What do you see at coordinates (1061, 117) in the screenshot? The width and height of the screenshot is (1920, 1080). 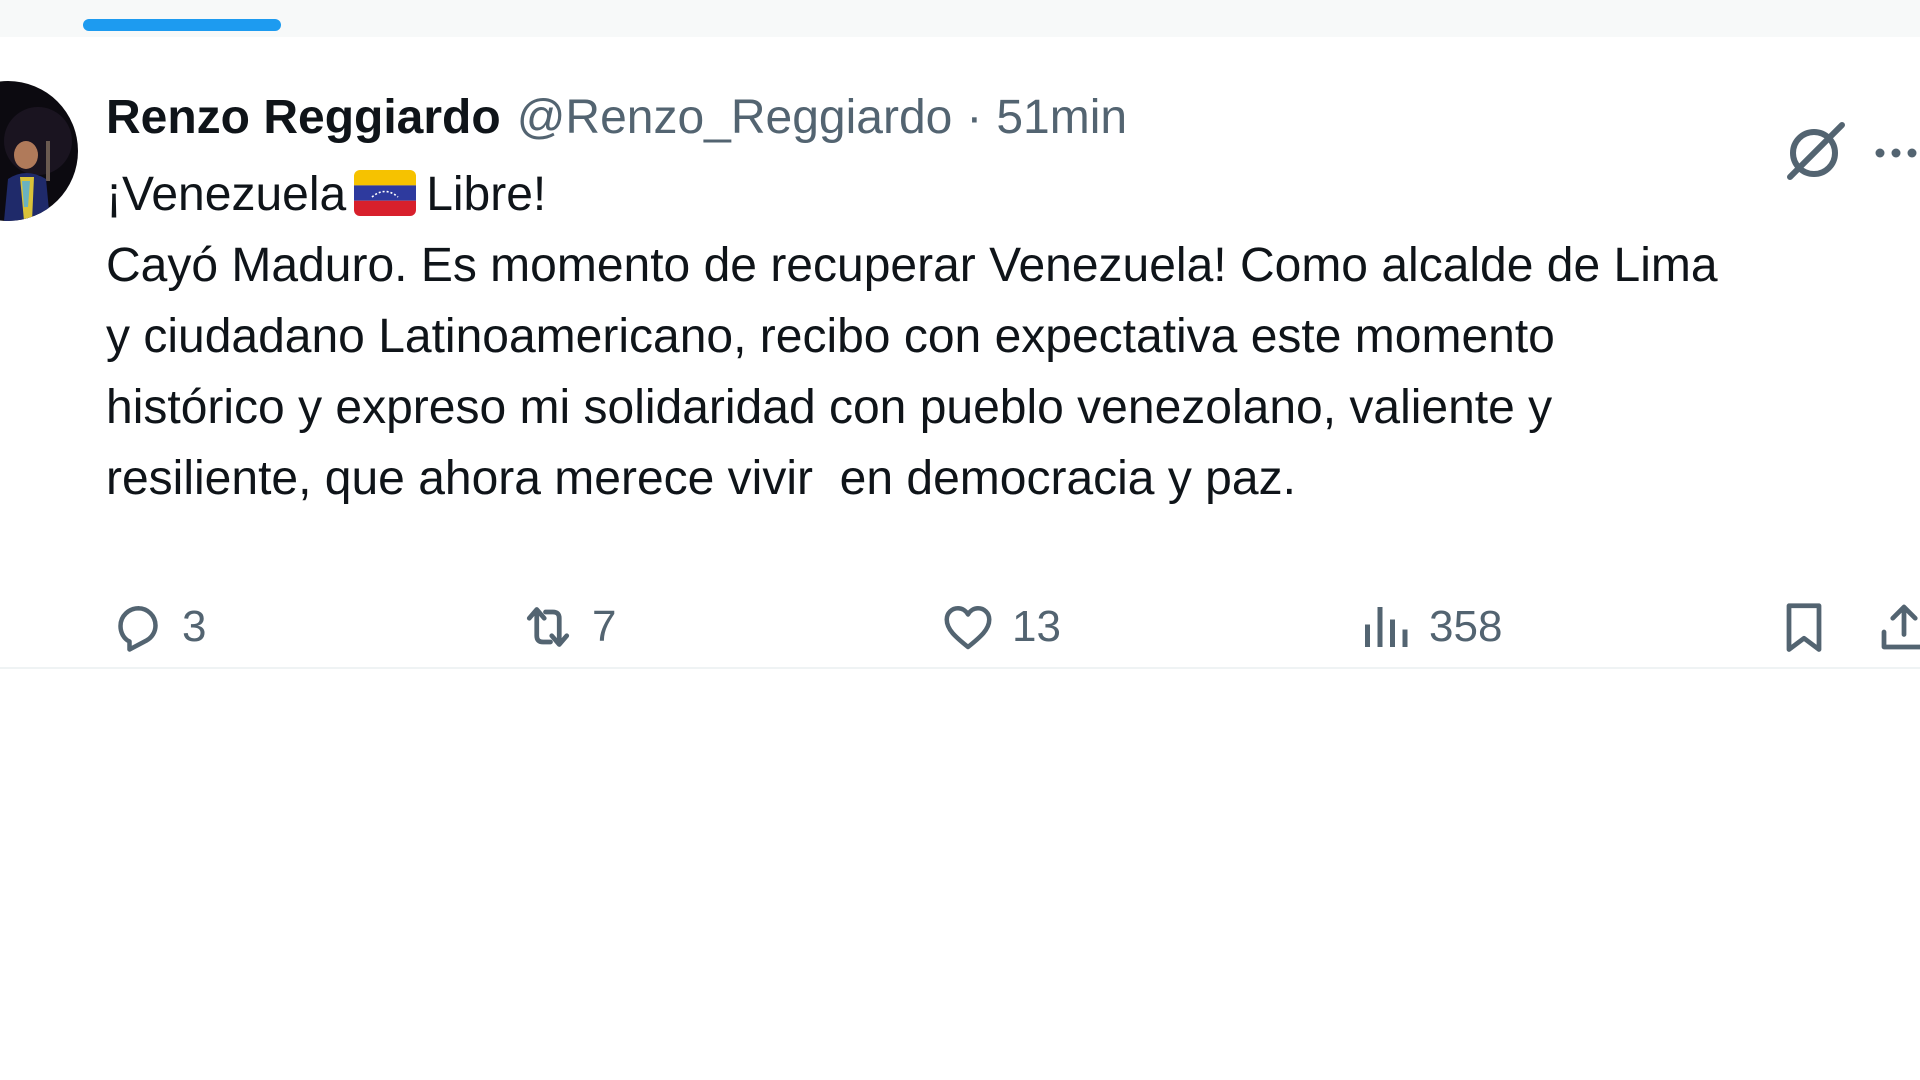 I see `post-timestamp: 51min` at bounding box center [1061, 117].